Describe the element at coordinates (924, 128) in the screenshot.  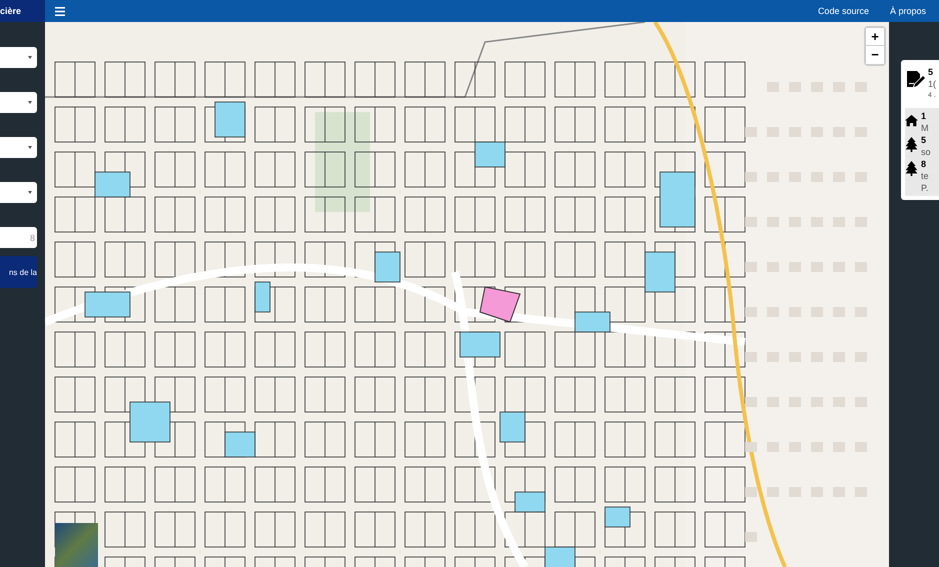
I see `info-text: M` at that location.